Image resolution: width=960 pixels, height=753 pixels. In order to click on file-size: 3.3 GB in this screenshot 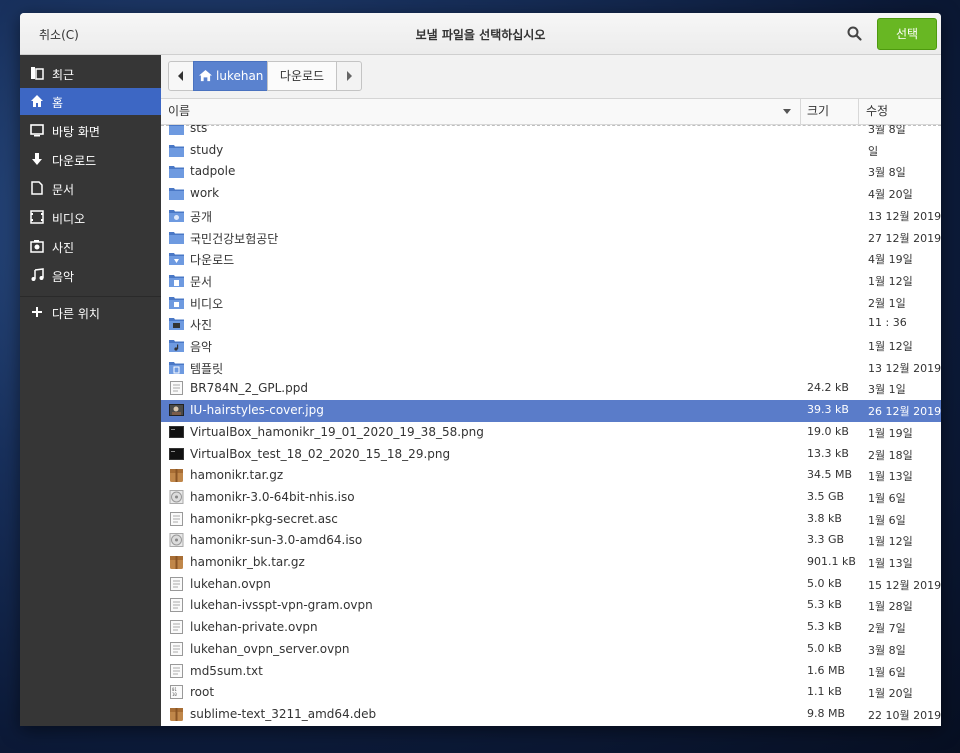, I will do `click(826, 540)`.